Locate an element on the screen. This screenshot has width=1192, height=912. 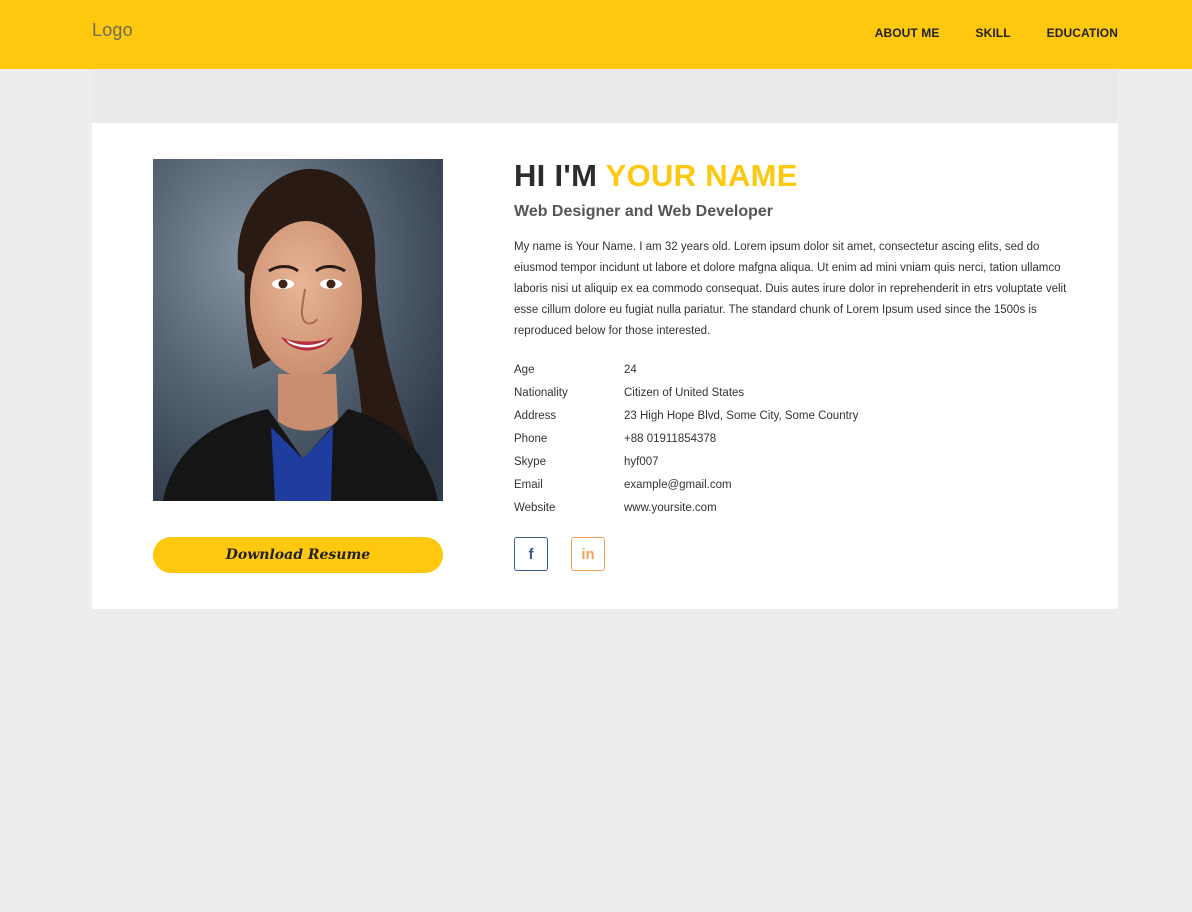
detail-row-skype: Skype hyf007 is located at coordinates (686, 461).